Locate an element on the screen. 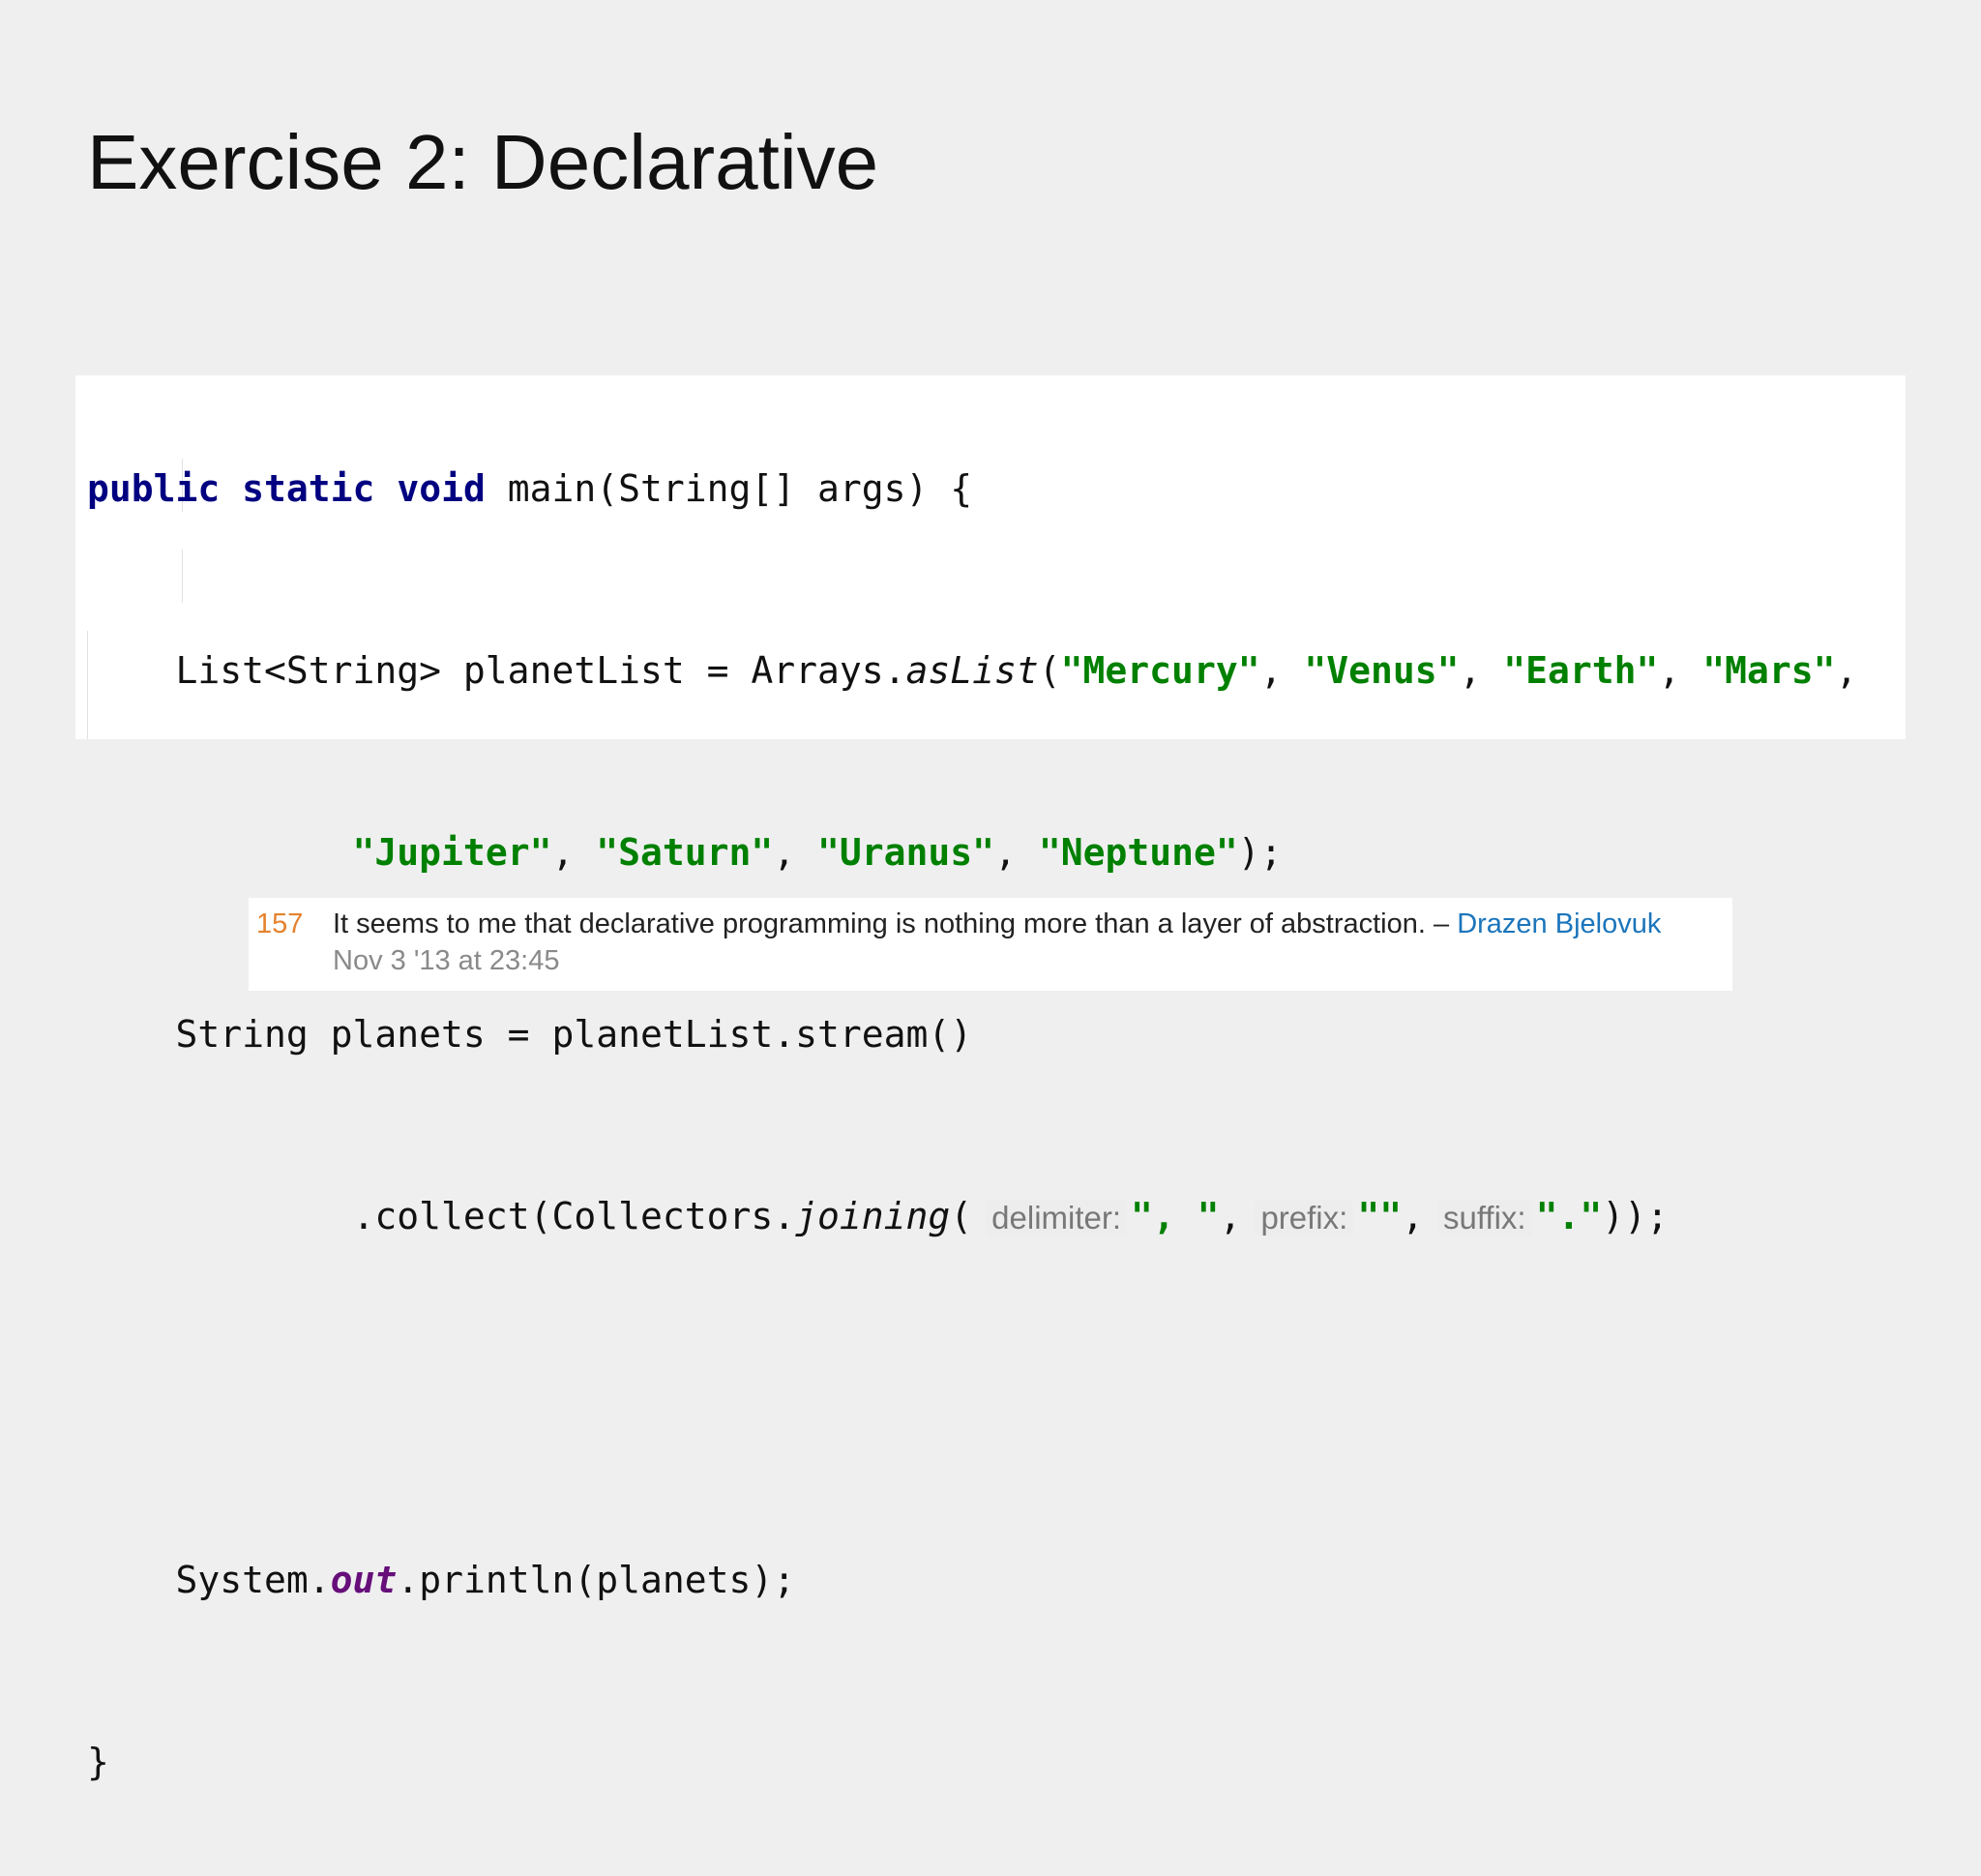 The height and width of the screenshot is (1876, 1981). code-text: System. is located at coordinates (253, 1580).